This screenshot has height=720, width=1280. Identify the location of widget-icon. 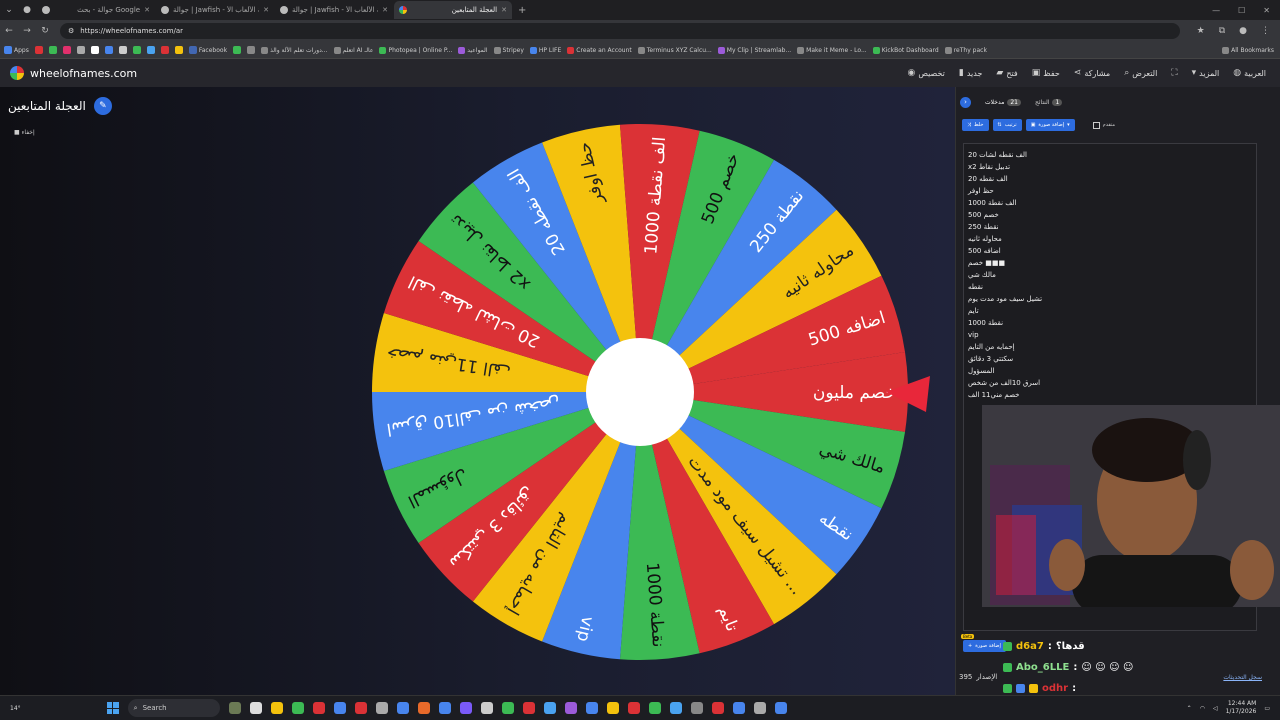
(234, 708).